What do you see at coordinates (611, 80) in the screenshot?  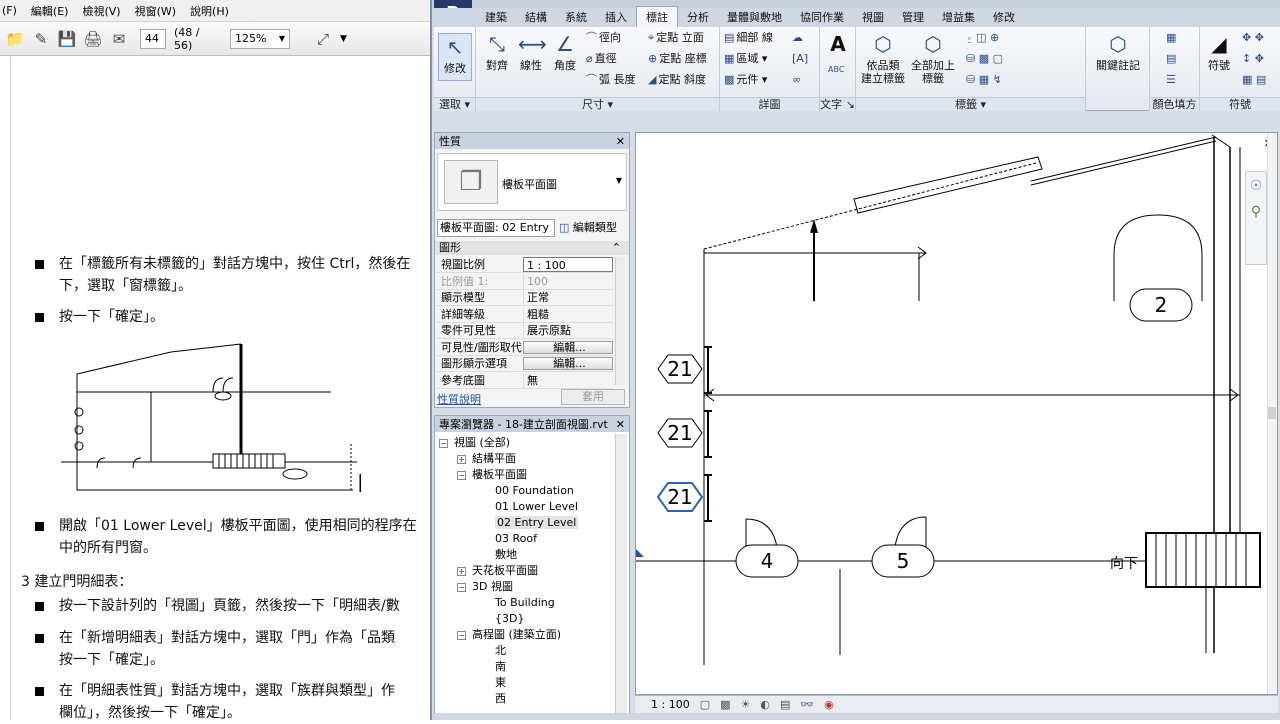 I see `arc-length-button: ⌒ 弧 長度` at bounding box center [611, 80].